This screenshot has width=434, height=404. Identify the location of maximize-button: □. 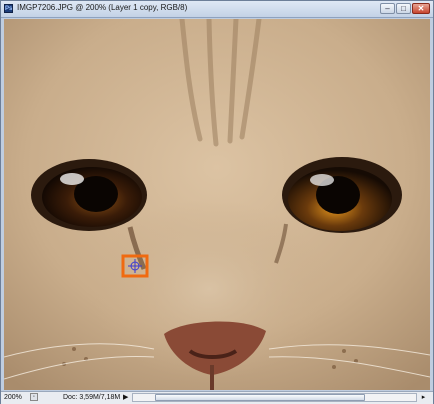
(403, 8).